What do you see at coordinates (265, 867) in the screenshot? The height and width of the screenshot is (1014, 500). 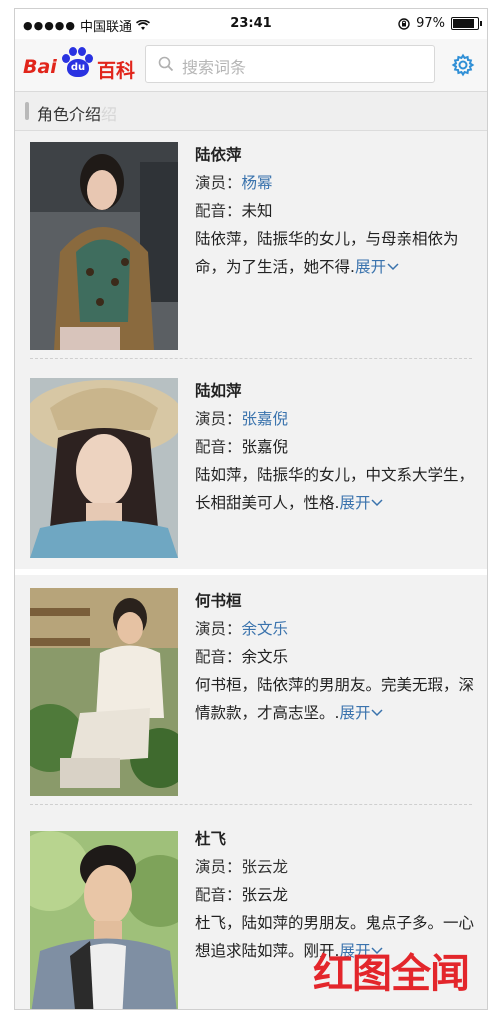 I see `actor-name: 张云龙` at bounding box center [265, 867].